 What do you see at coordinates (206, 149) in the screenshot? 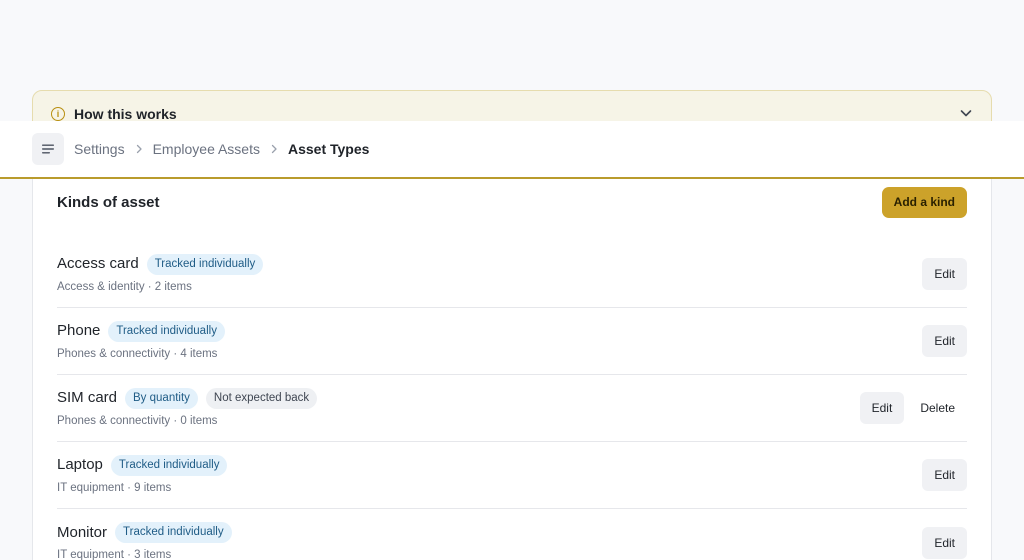
I see `breadcrumb-employee-assets: Employee Assets` at bounding box center [206, 149].